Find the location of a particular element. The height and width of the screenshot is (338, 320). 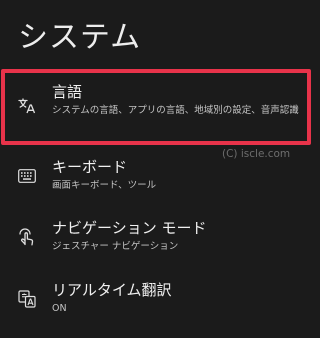

translate-icon is located at coordinates (27, 106).